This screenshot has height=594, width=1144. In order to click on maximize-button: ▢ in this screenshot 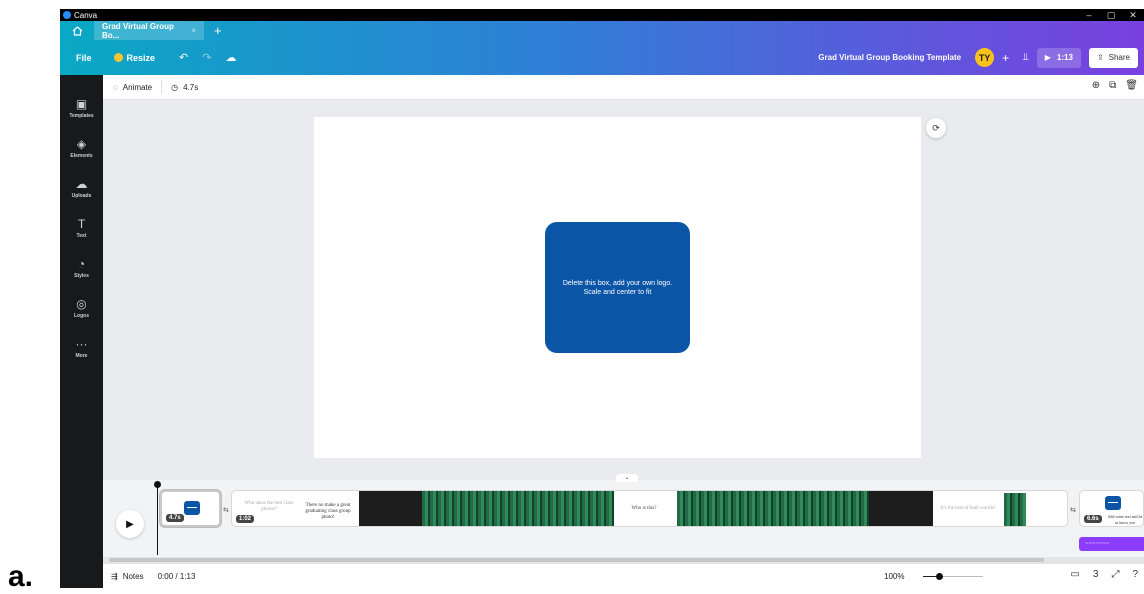, I will do `click(1111, 15)`.